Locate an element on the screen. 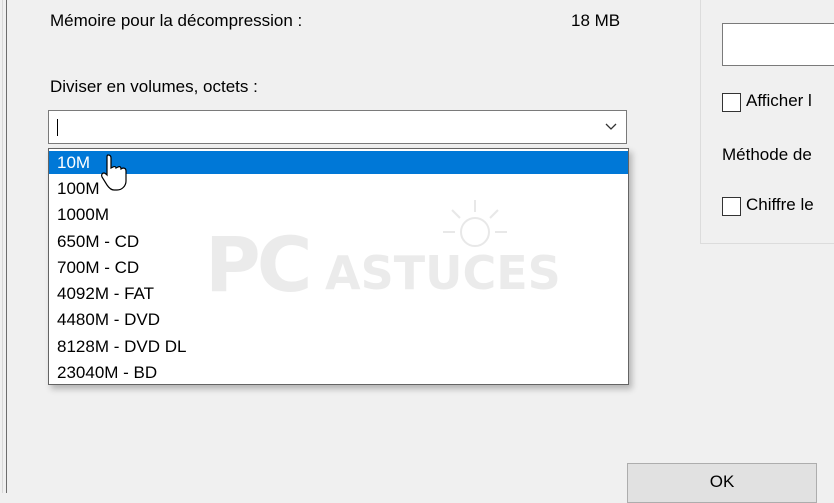 The image size is (834, 503). dropdown-option-4092m-fat: 4092M - FAT is located at coordinates (338, 293).